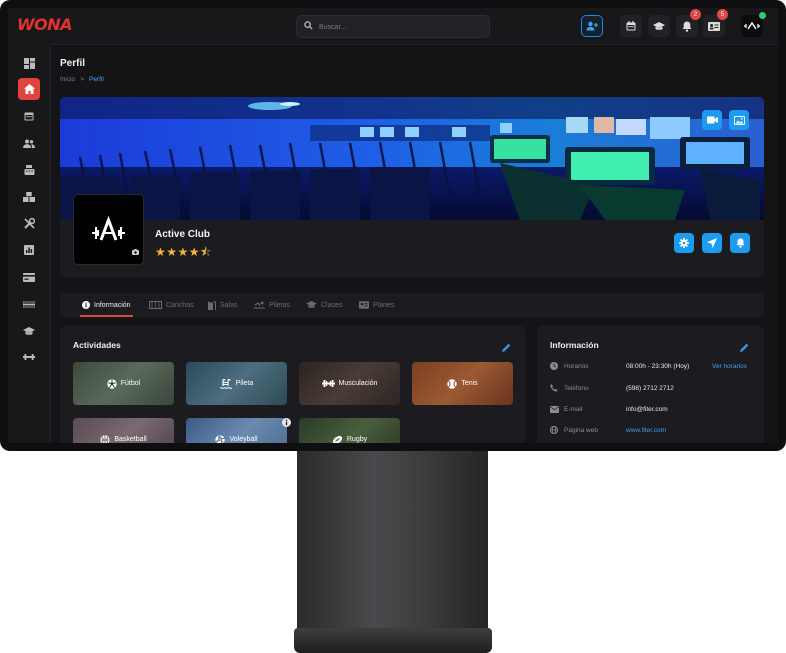 The height and width of the screenshot is (653, 786). I want to click on sidebar-item-register, so click(29, 170).